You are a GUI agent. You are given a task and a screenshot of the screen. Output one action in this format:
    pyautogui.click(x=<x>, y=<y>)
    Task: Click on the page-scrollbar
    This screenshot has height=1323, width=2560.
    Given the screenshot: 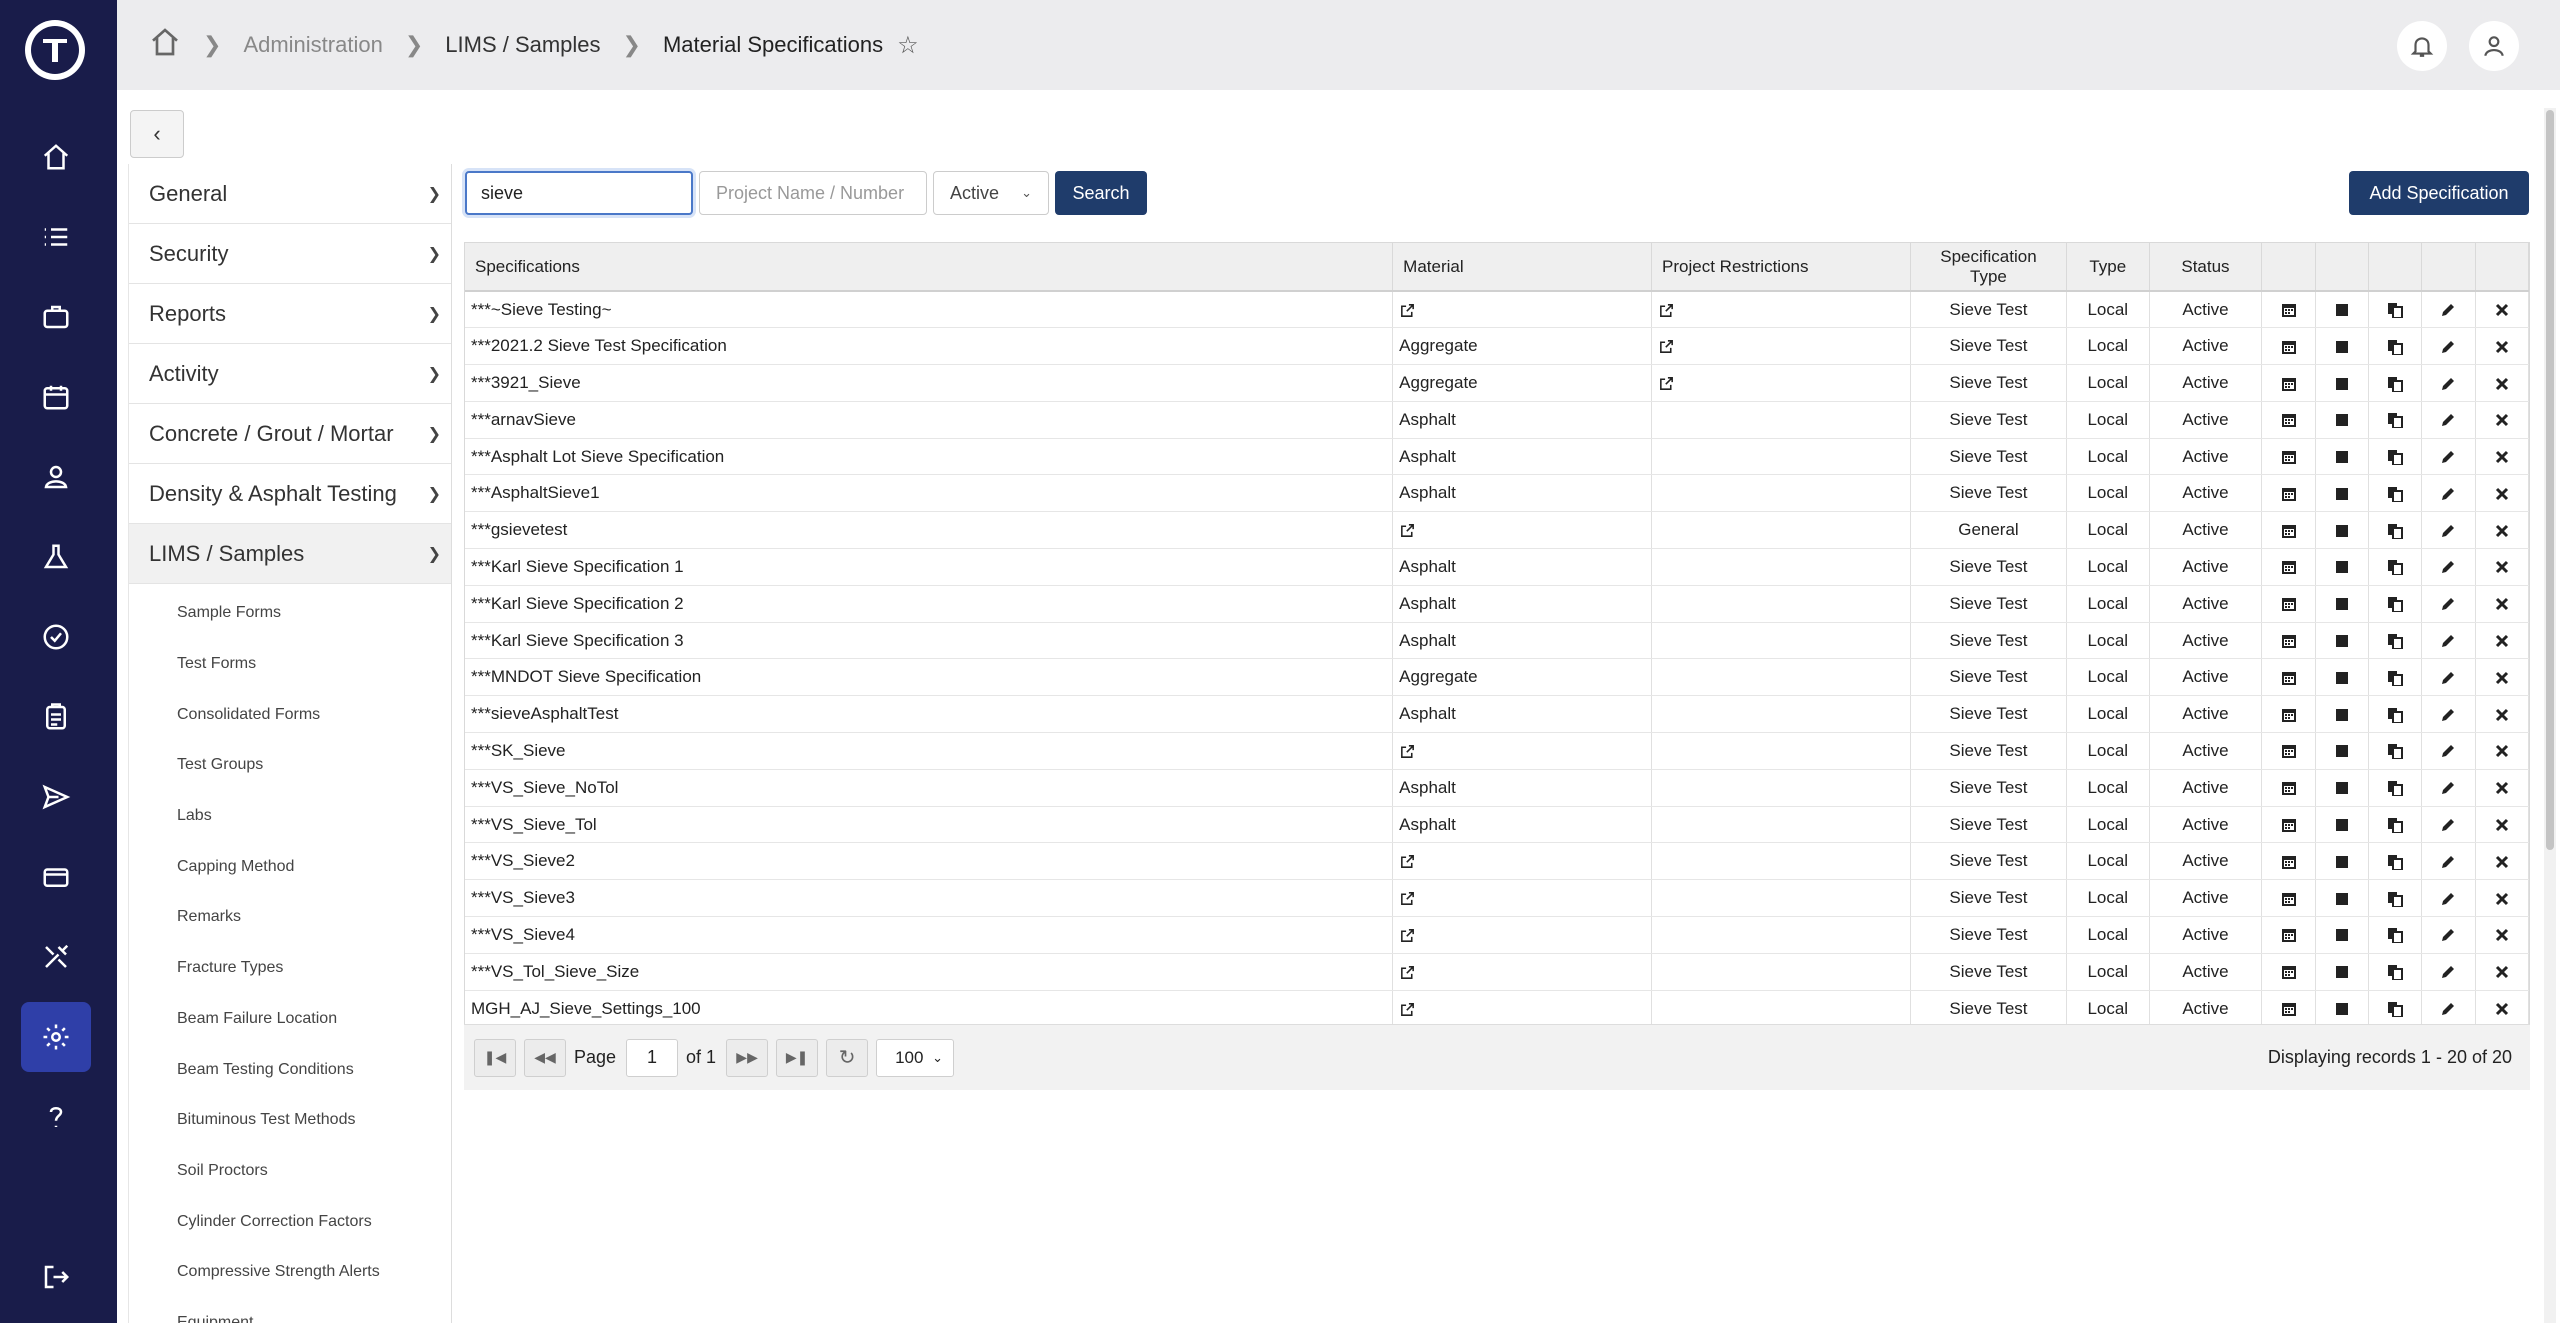 What is the action you would take?
    pyautogui.click(x=2550, y=715)
    